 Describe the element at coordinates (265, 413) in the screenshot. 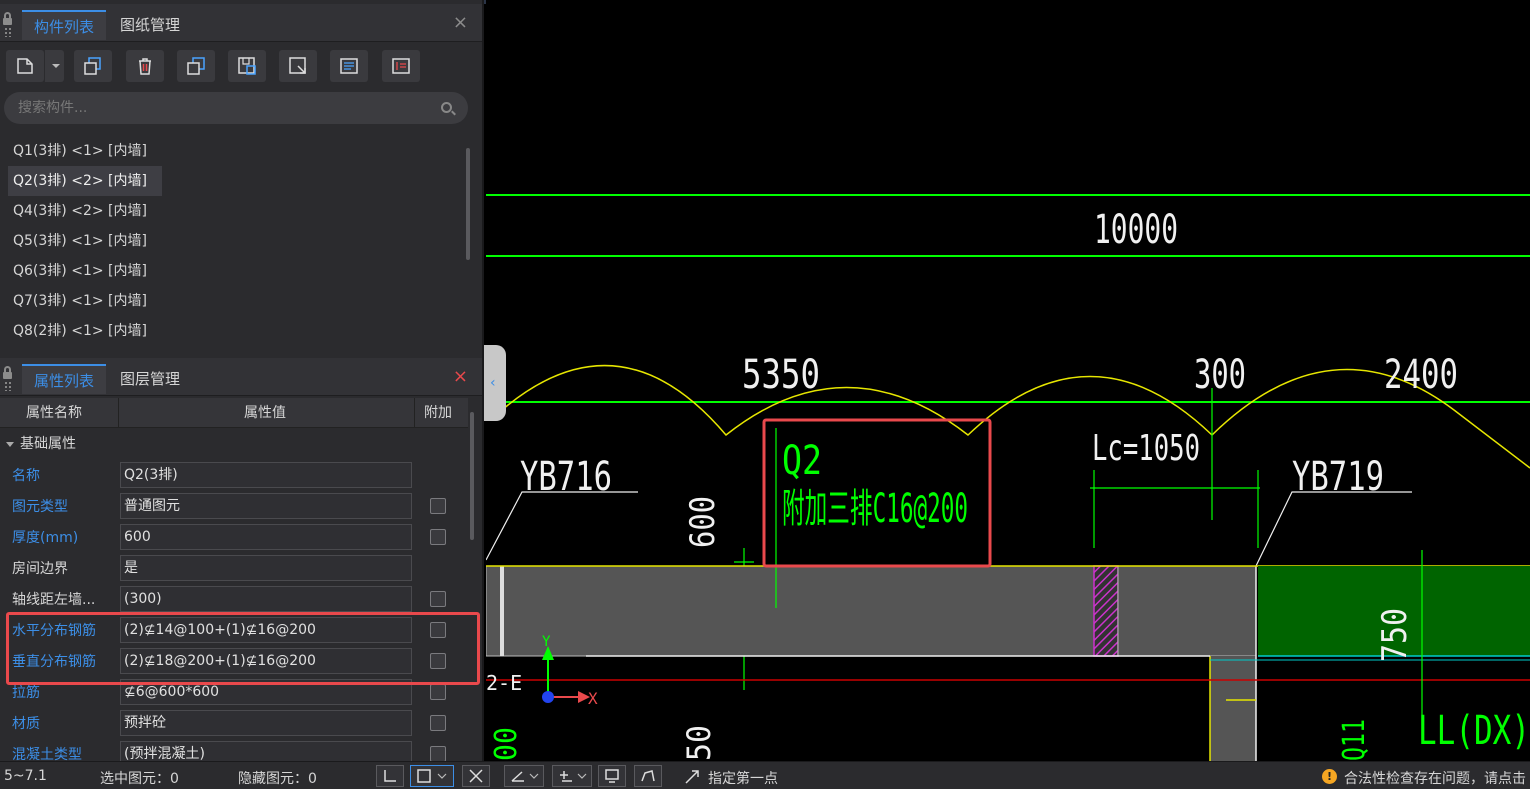

I see `column-header-value: 属性值` at that location.